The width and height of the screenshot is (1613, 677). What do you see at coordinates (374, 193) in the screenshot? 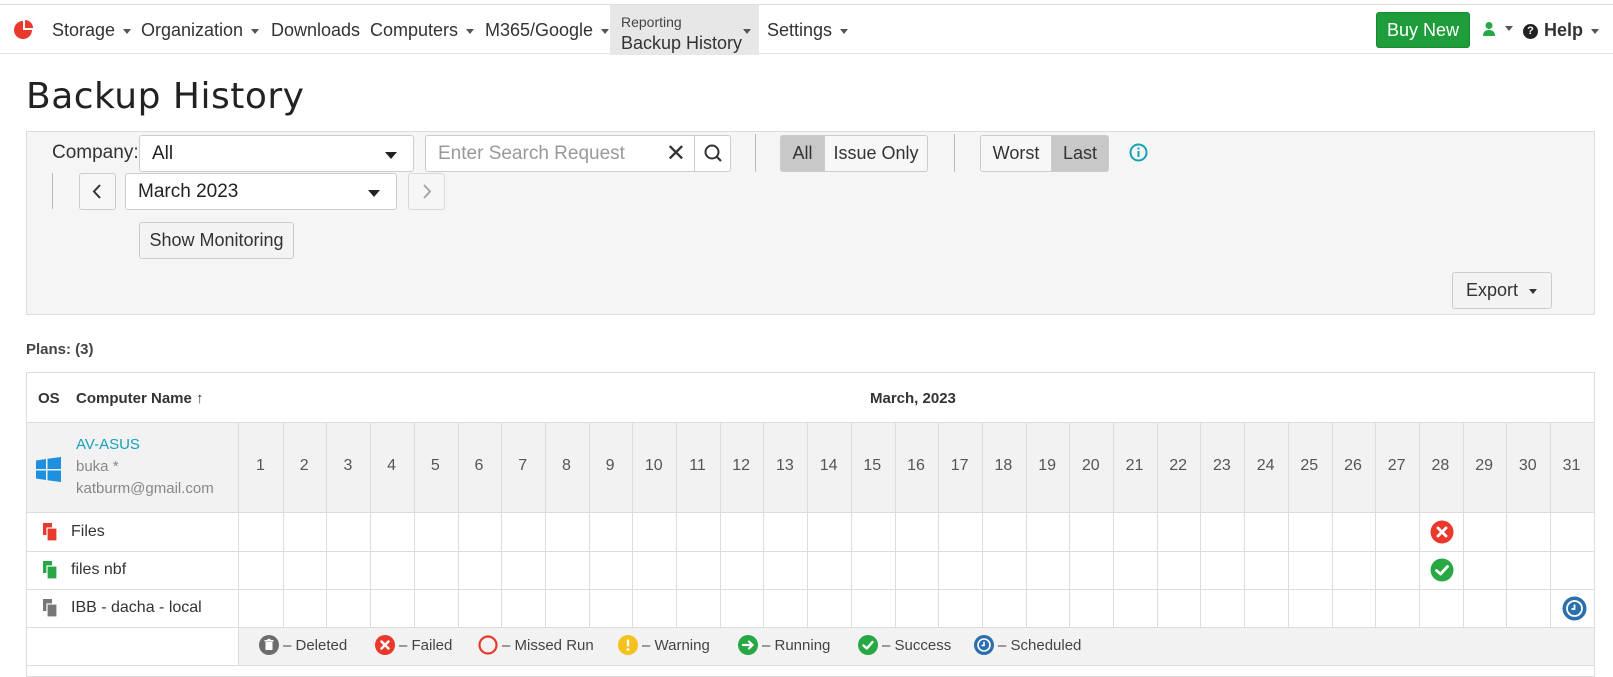
I see `dropdown-arrow-icon` at bounding box center [374, 193].